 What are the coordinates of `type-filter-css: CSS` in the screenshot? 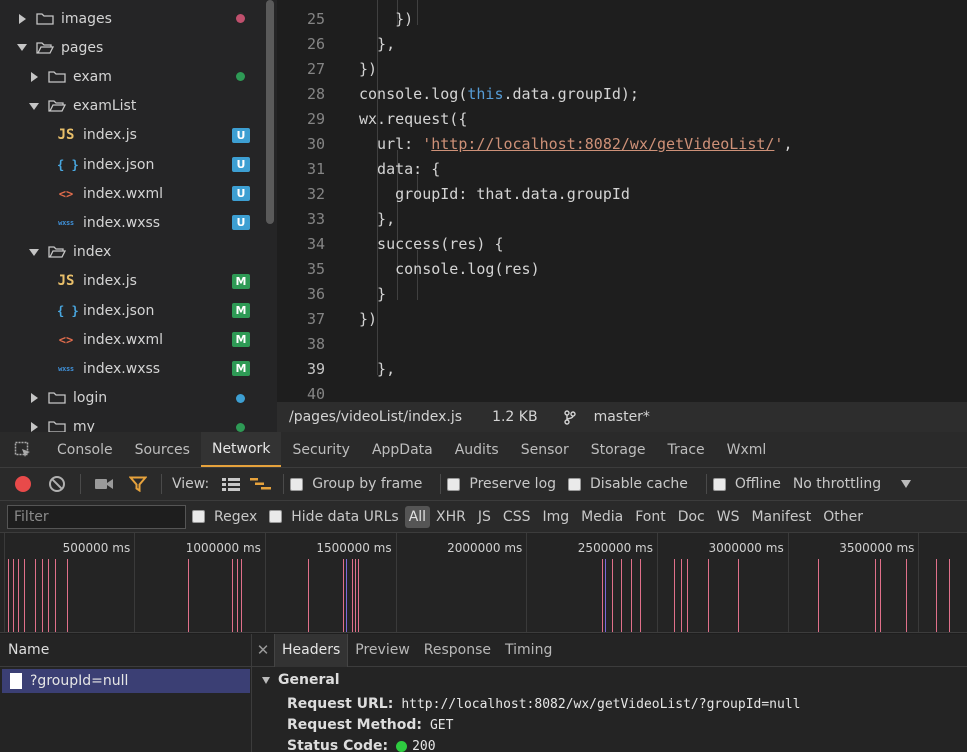 It's located at (517, 517).